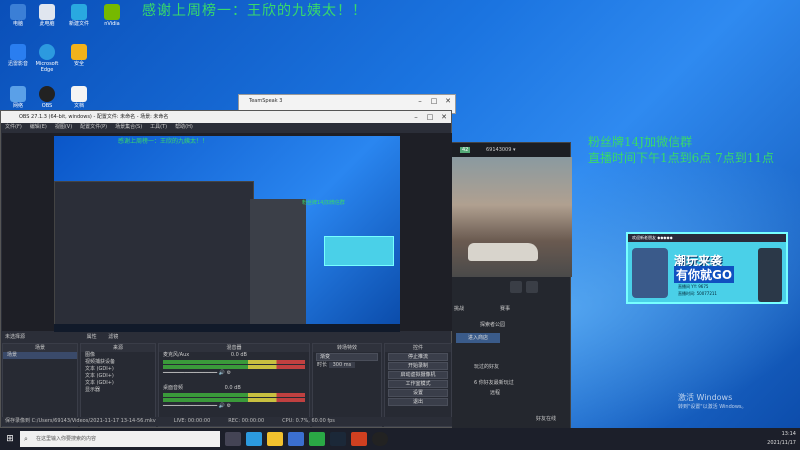  Describe the element at coordinates (63, 127) in the screenshot. I see `menu-view: 视图(V)` at that location.